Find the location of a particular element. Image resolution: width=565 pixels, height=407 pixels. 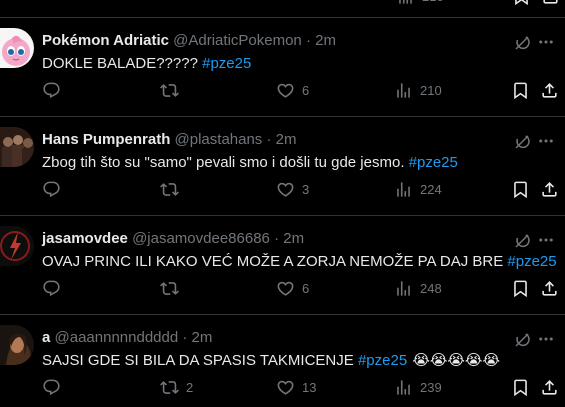

repost-count: 2 is located at coordinates (190, 387).